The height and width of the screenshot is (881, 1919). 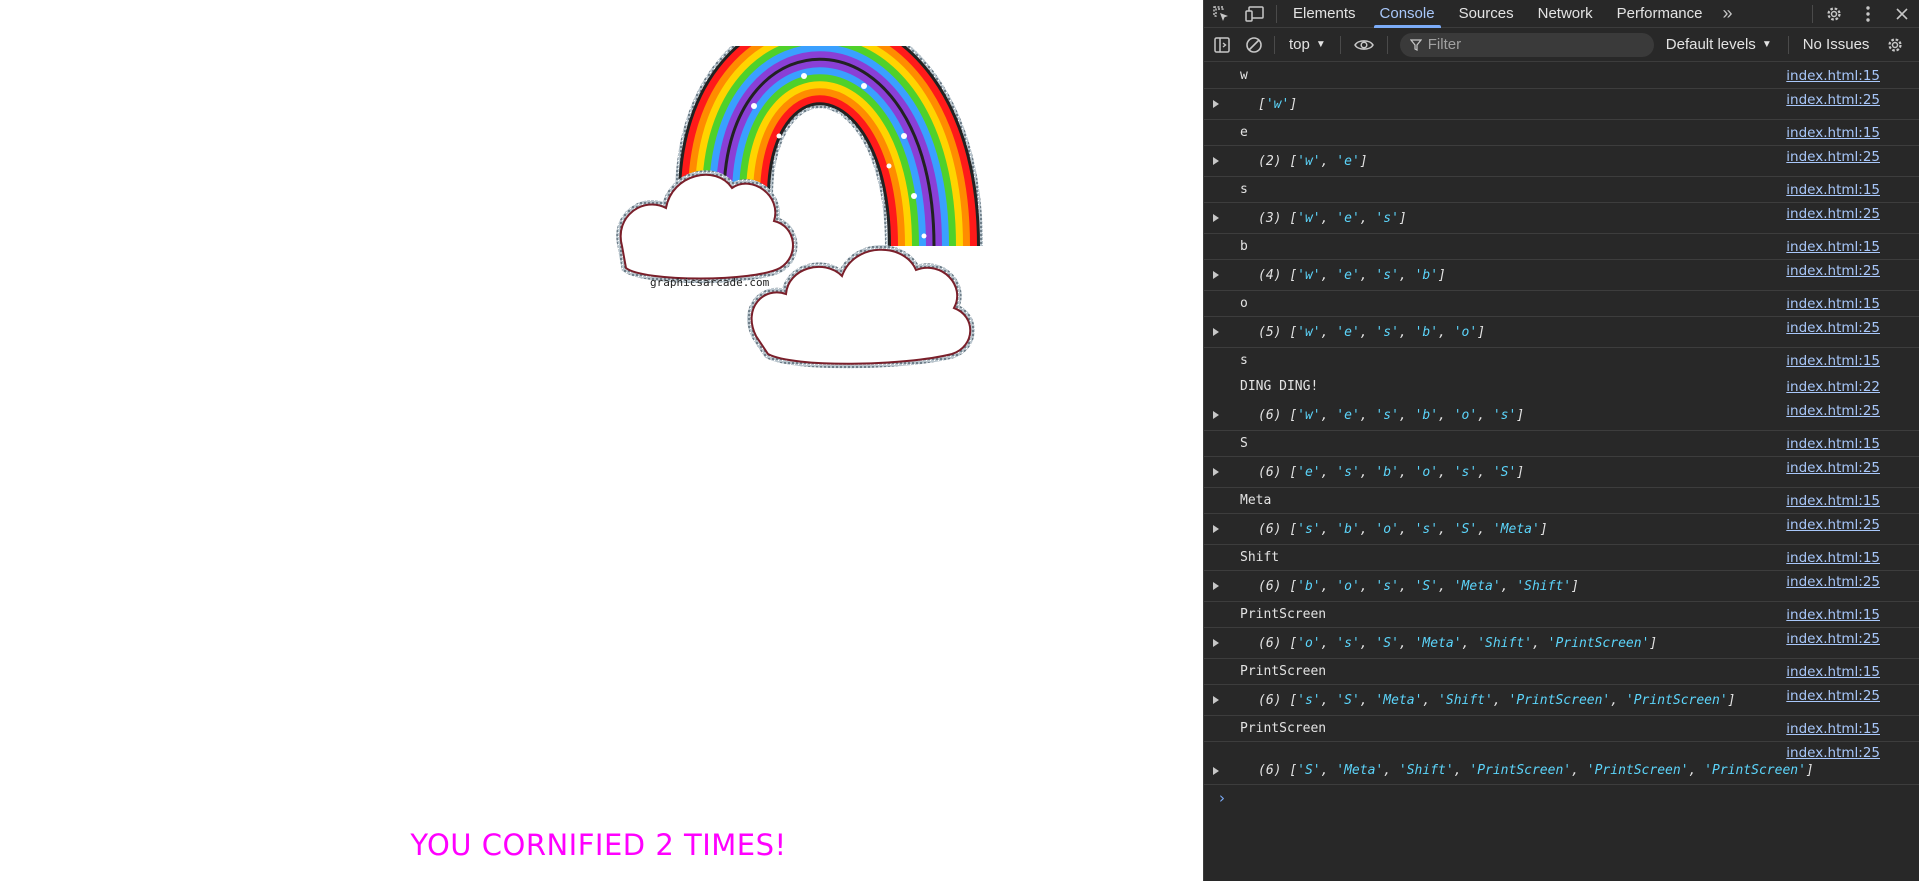 I want to click on toolbar-separator, so click(x=1274, y=44).